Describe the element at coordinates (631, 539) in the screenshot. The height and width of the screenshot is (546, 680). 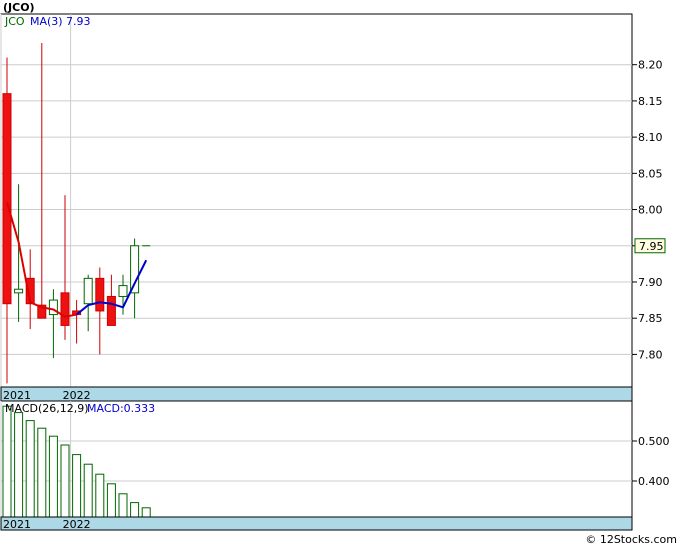
I see `copyright-footer: © 12Stocks.com` at that location.